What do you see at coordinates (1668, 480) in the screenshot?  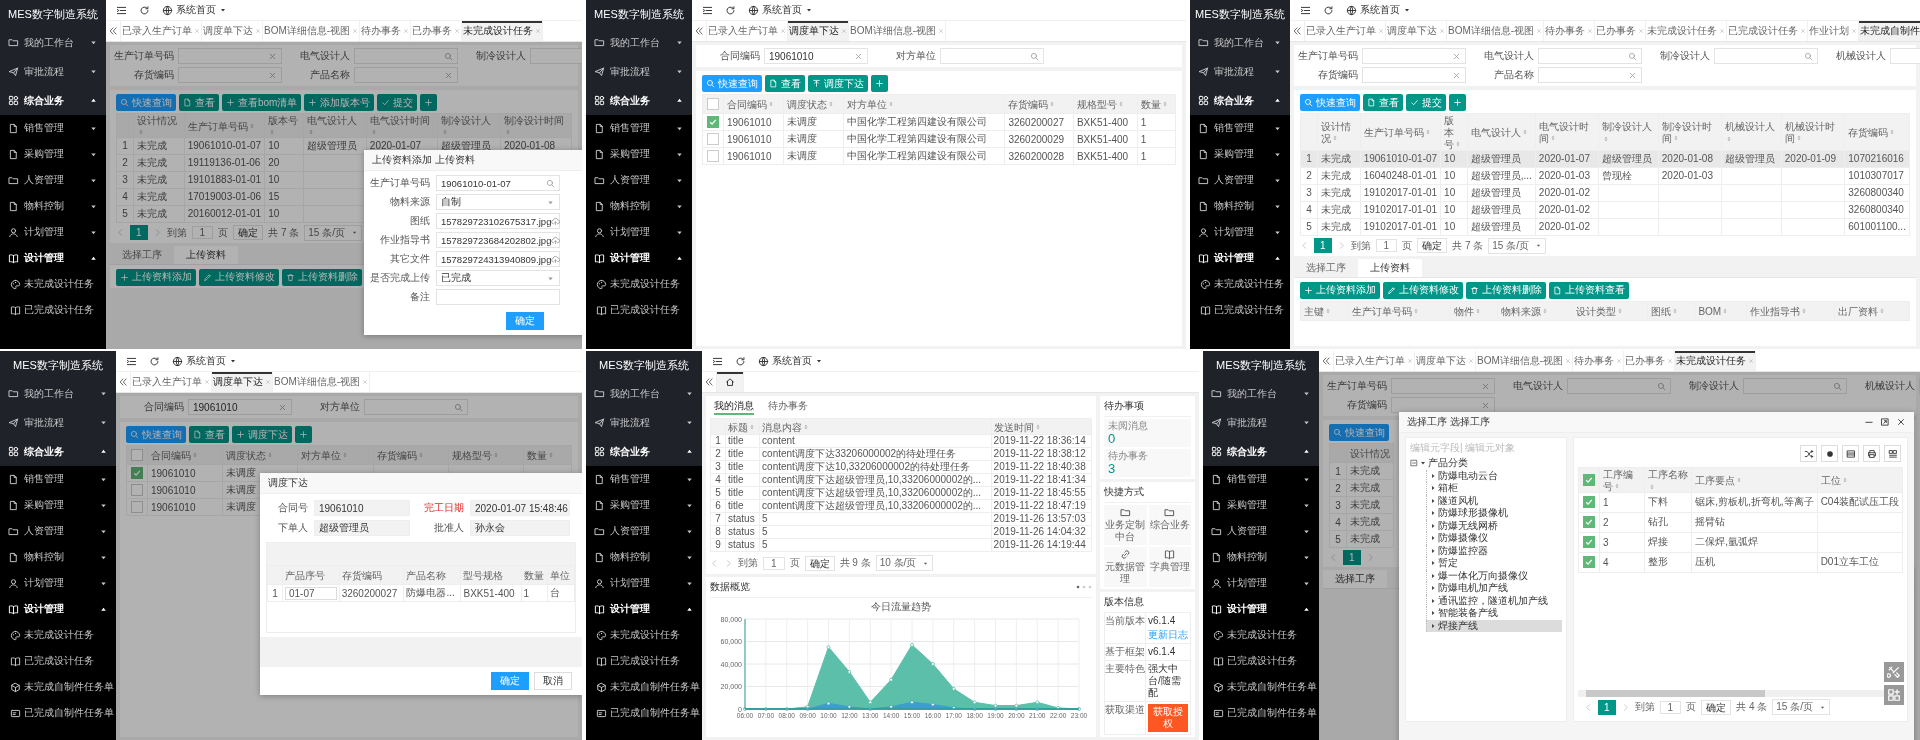 I see `column-header: 工序名称` at bounding box center [1668, 480].